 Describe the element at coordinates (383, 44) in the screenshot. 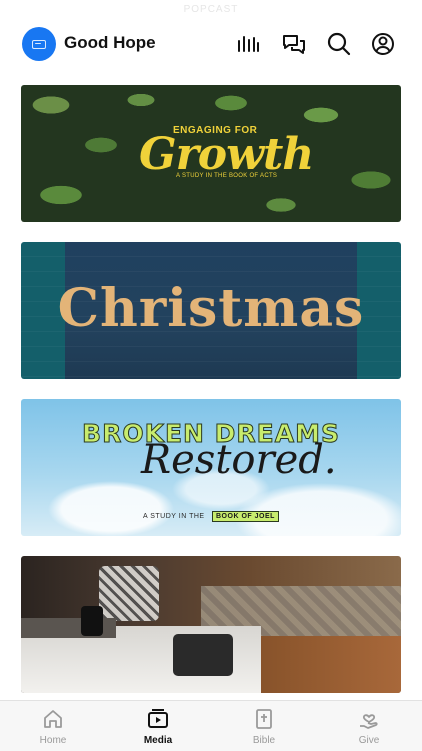

I see `profile-icon` at that location.